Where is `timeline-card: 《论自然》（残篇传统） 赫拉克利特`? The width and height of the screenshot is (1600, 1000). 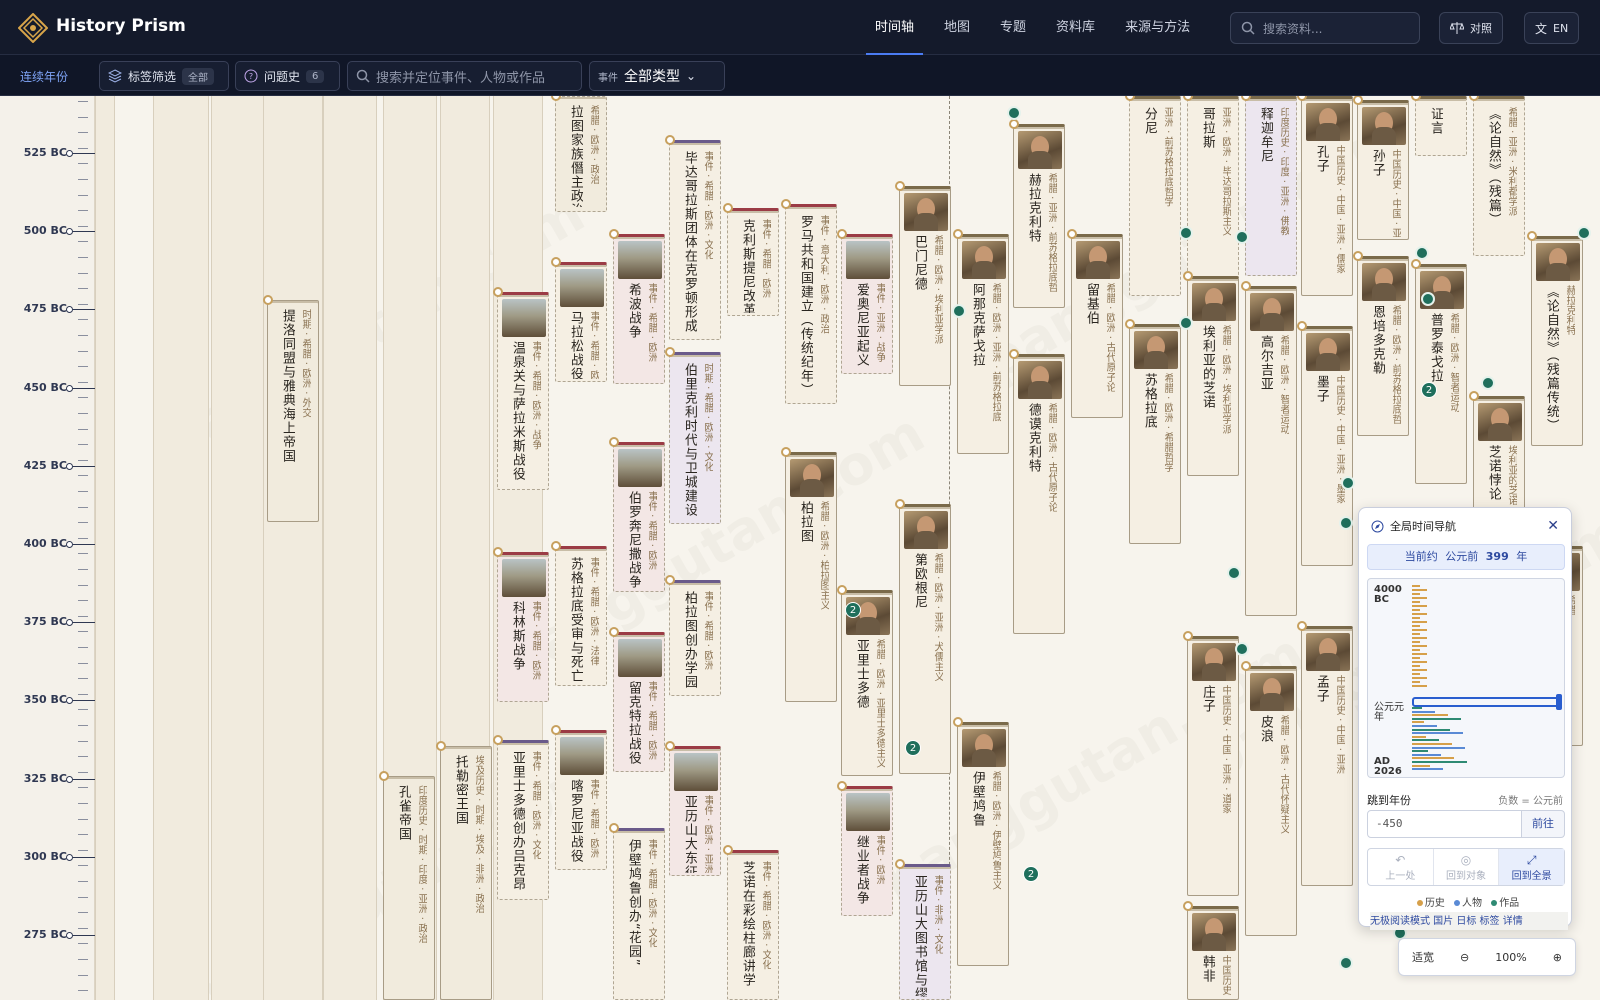 timeline-card: 《论自然》（残篇传统） 赫拉克利特 is located at coordinates (1557, 341).